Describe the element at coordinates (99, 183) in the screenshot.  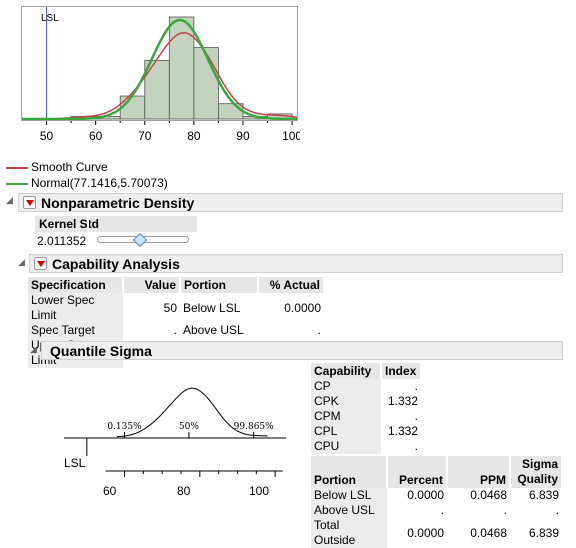
I see `normal-legend: Normal(77.1416,5.70073)` at that location.